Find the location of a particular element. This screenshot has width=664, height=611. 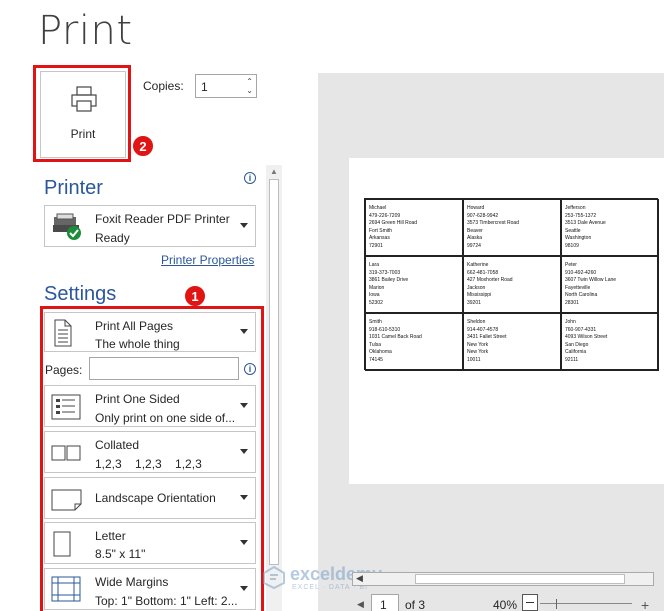

preview-label-line: Smith is located at coordinates (375, 322).